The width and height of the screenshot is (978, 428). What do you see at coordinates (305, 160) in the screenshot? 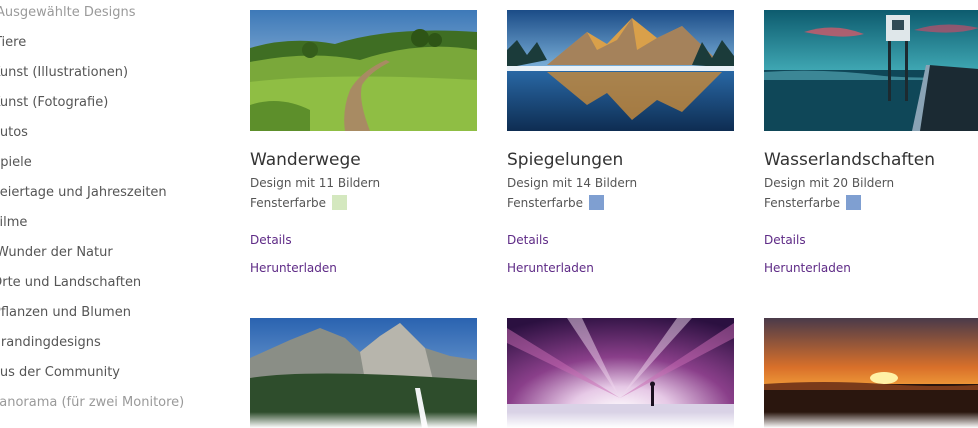
I see `theme-title: Wanderwege` at bounding box center [305, 160].